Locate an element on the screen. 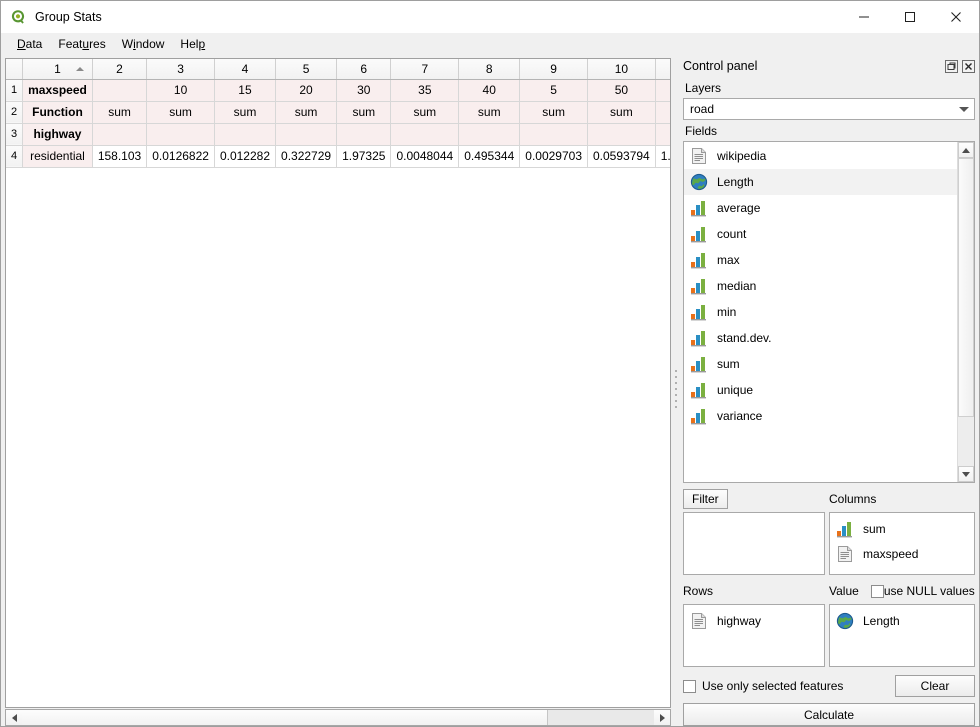 Image resolution: width=980 pixels, height=727 pixels. list-item: min is located at coordinates (820, 312).